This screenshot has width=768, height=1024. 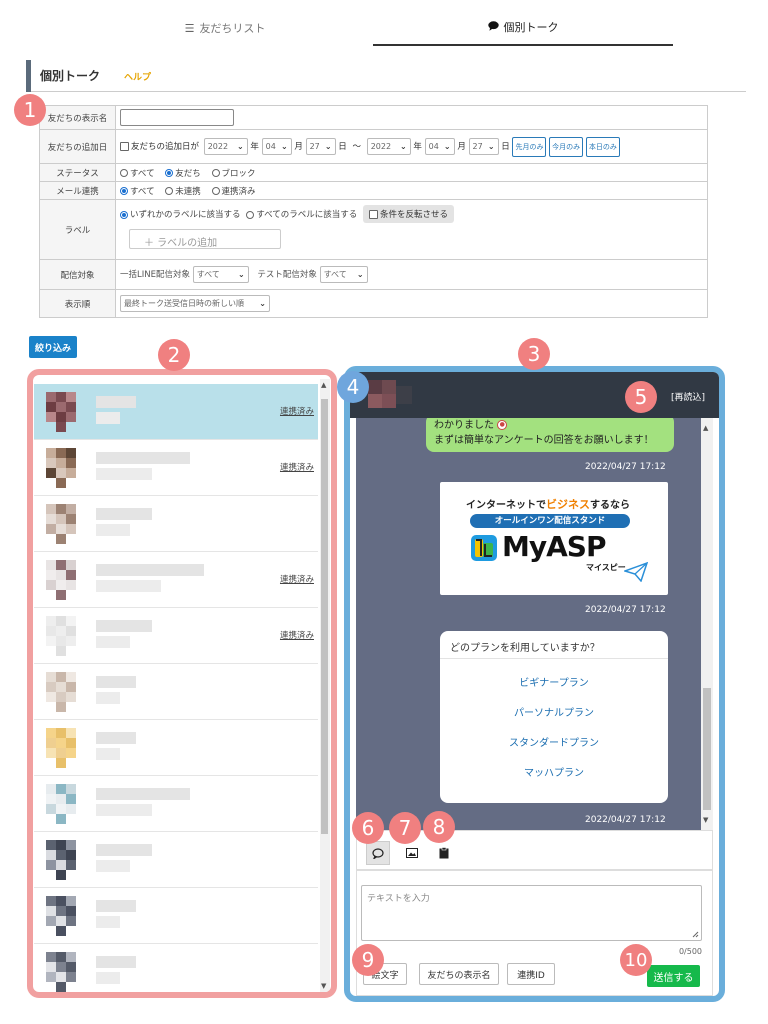 What do you see at coordinates (550, 521) in the screenshot?
I see `banner-subtitle: オールインワン配信スタンド` at bounding box center [550, 521].